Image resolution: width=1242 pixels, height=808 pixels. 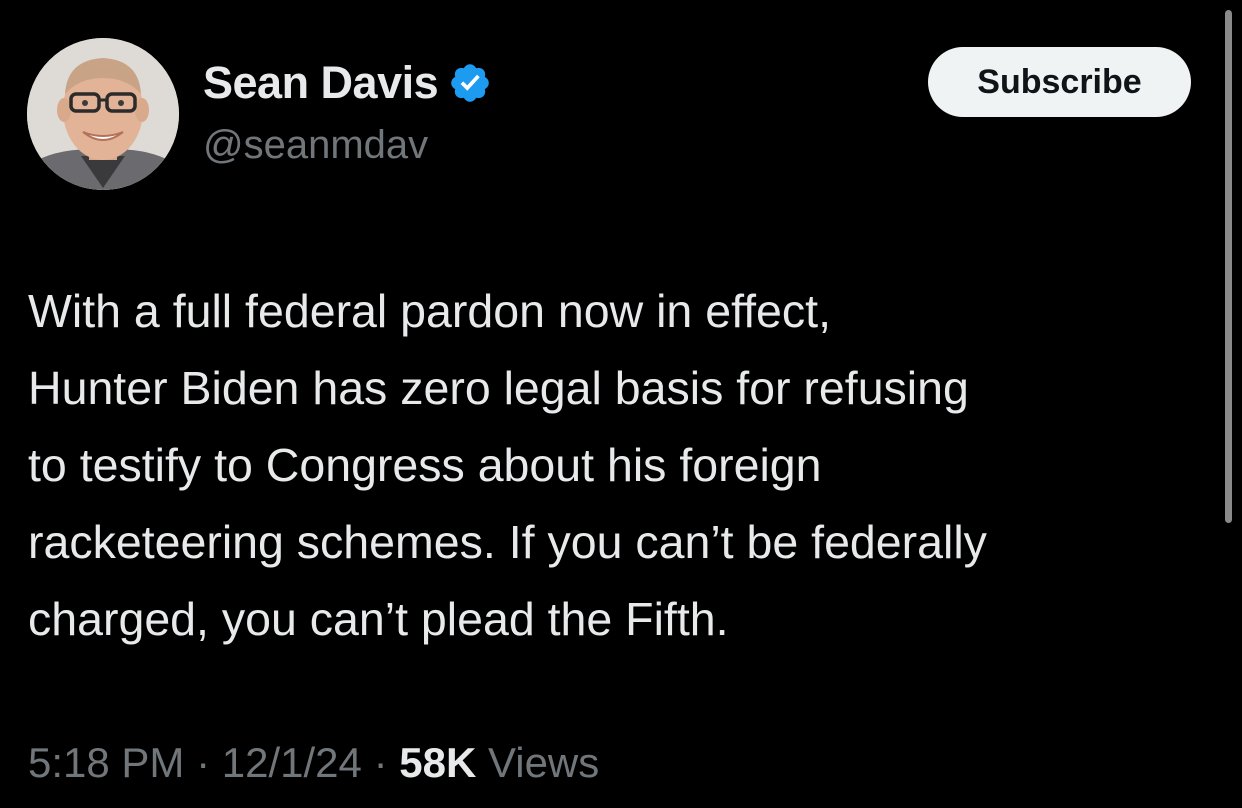 I want to click on scrollbar, so click(x=1228, y=266).